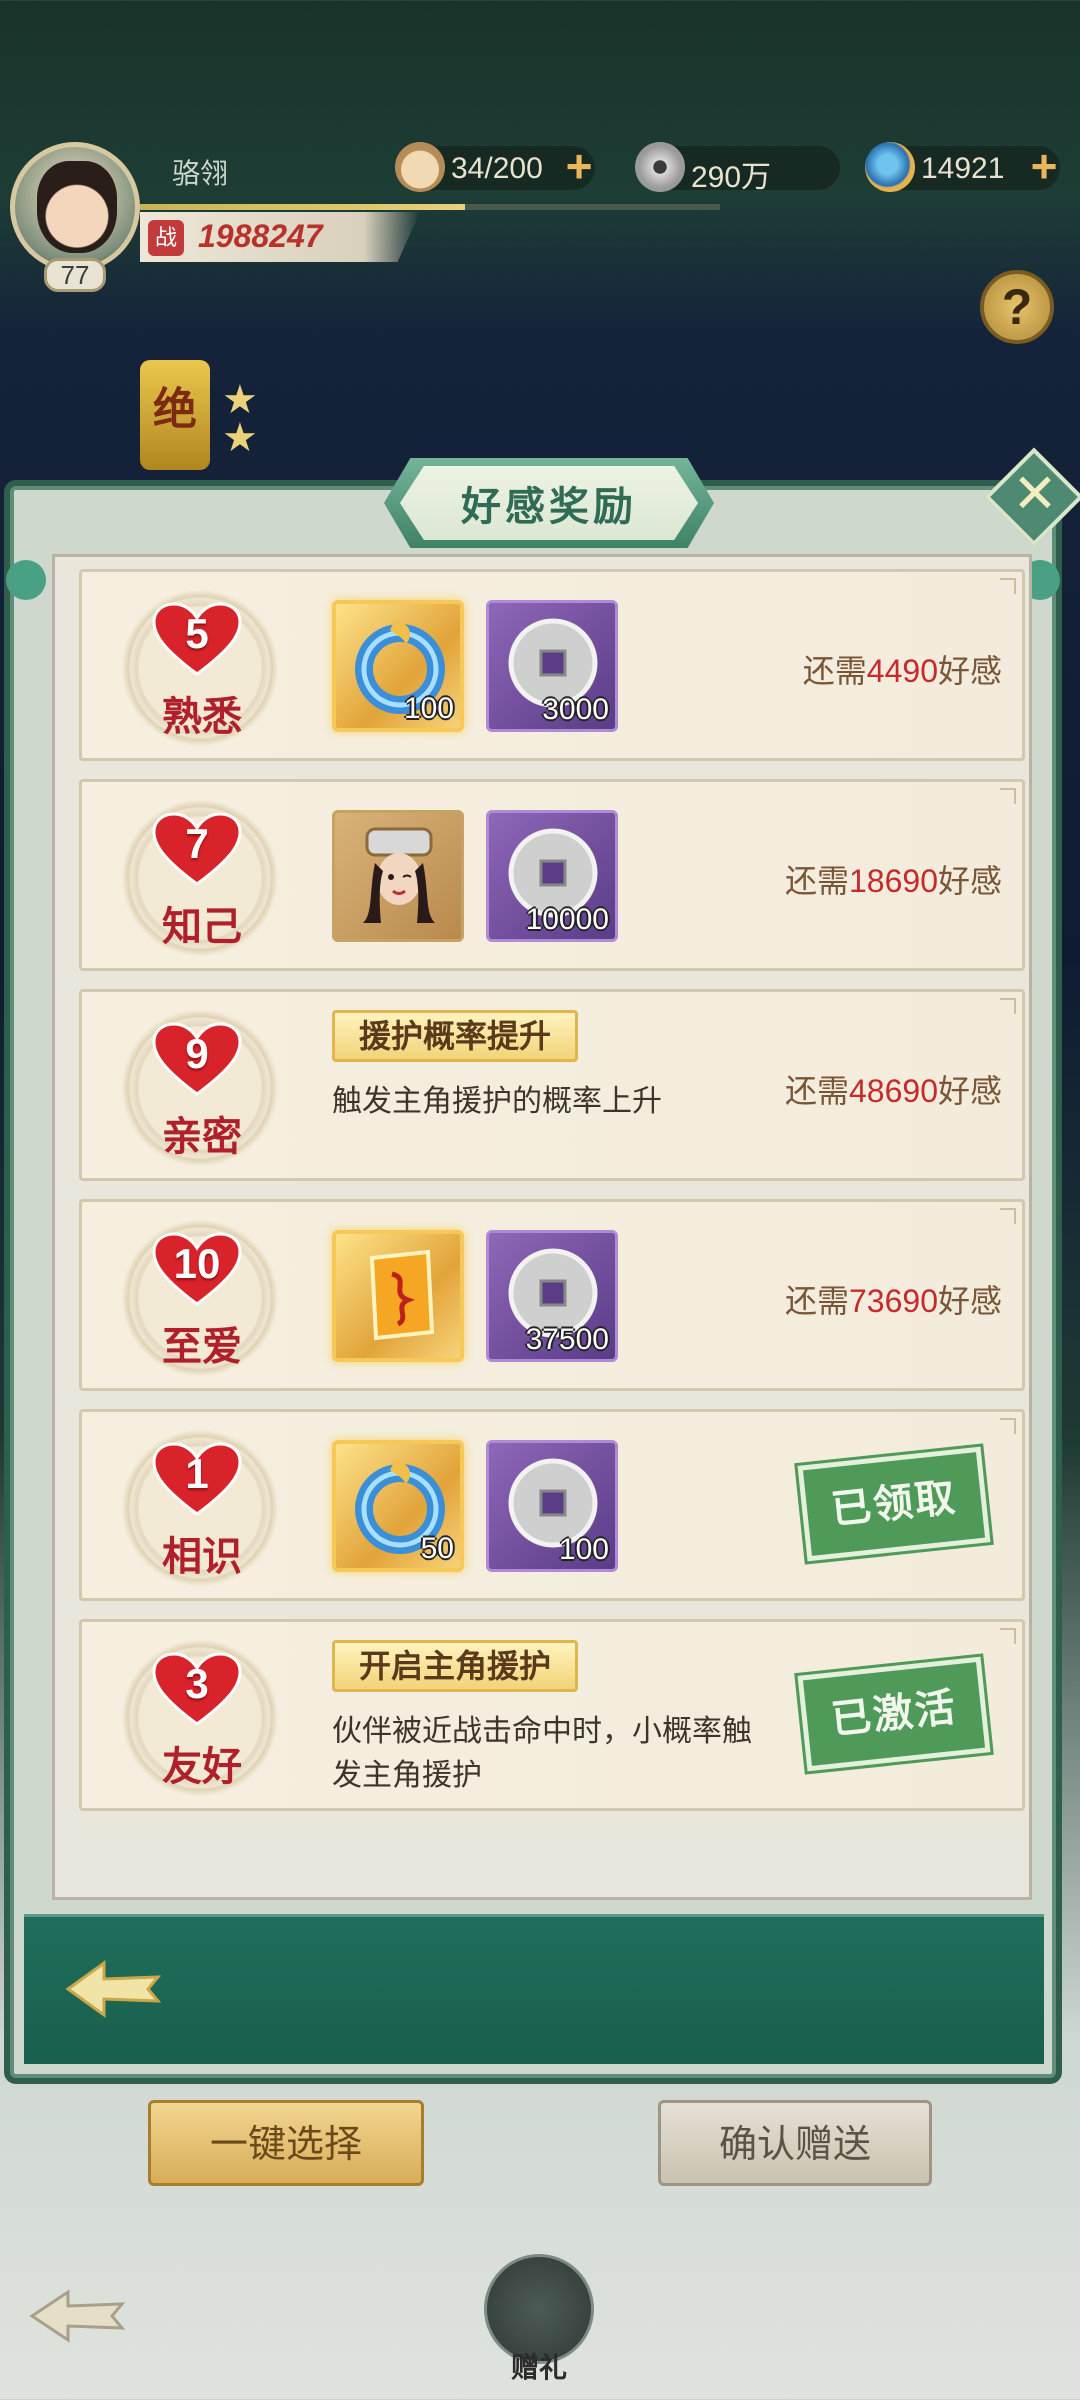 The height and width of the screenshot is (2400, 1080). I want to click on buff-title: 开启主角援护, so click(455, 1666).